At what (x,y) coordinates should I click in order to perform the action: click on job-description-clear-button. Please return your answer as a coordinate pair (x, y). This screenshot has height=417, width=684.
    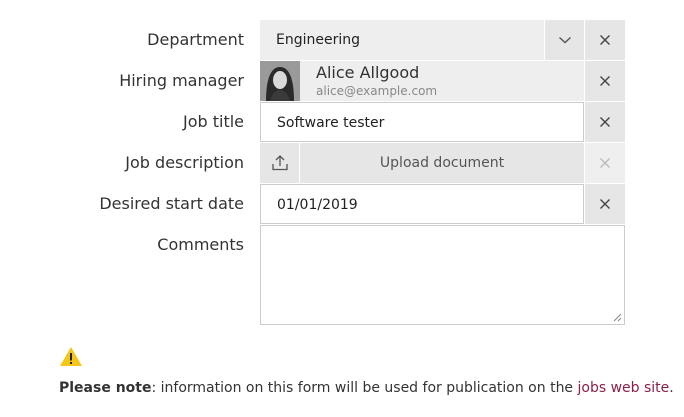
    Looking at the image, I should click on (605, 163).